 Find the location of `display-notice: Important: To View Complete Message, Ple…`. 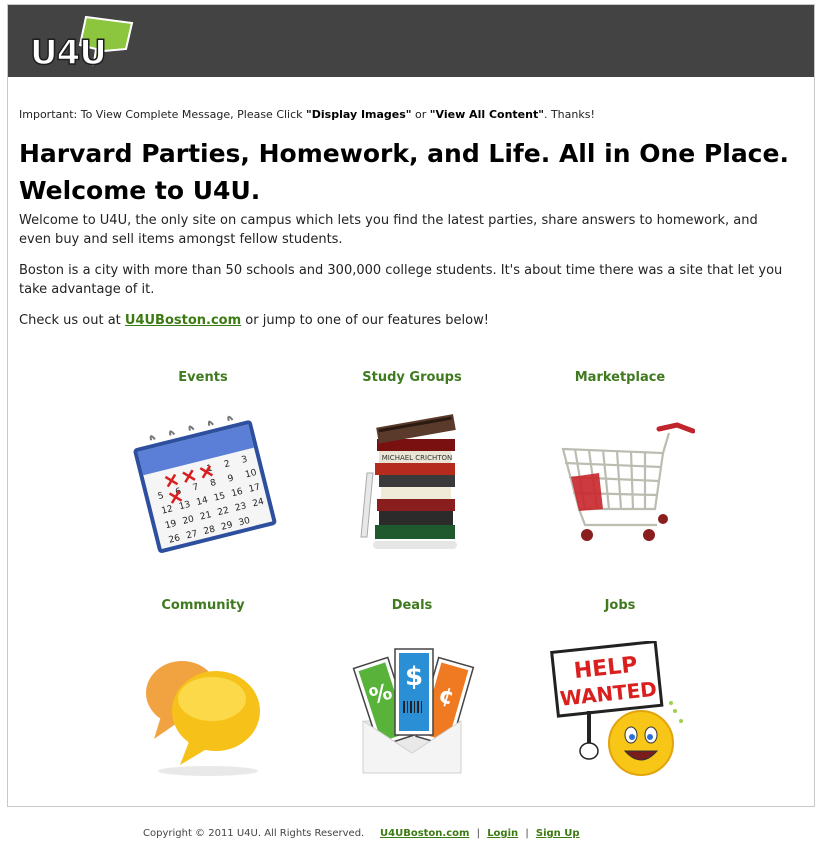

display-notice: Important: To View Complete Message, Ple… is located at coordinates (404, 114).